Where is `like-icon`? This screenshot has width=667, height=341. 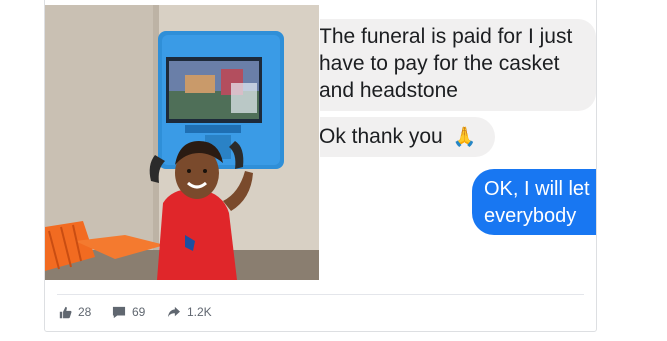
like-icon is located at coordinates (65, 312).